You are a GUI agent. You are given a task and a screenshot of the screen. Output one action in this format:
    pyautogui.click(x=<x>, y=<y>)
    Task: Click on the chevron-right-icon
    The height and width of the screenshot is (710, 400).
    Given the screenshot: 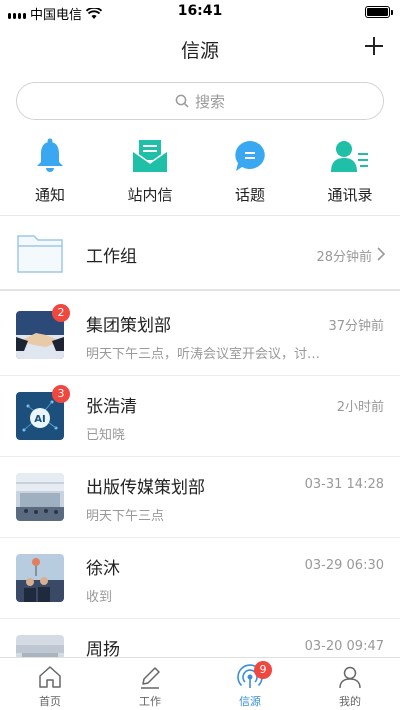 What is the action you would take?
    pyautogui.click(x=381, y=254)
    